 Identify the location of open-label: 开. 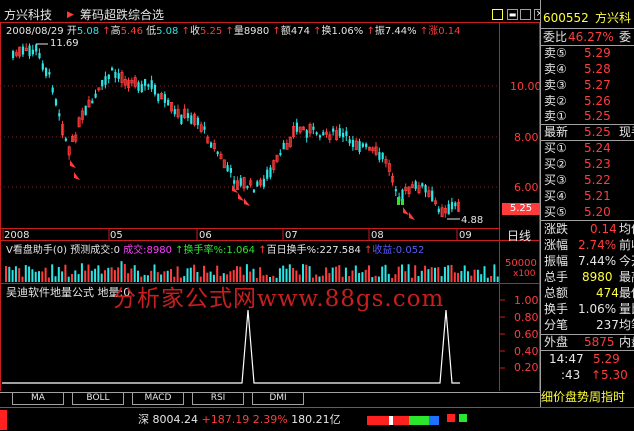
(71, 31).